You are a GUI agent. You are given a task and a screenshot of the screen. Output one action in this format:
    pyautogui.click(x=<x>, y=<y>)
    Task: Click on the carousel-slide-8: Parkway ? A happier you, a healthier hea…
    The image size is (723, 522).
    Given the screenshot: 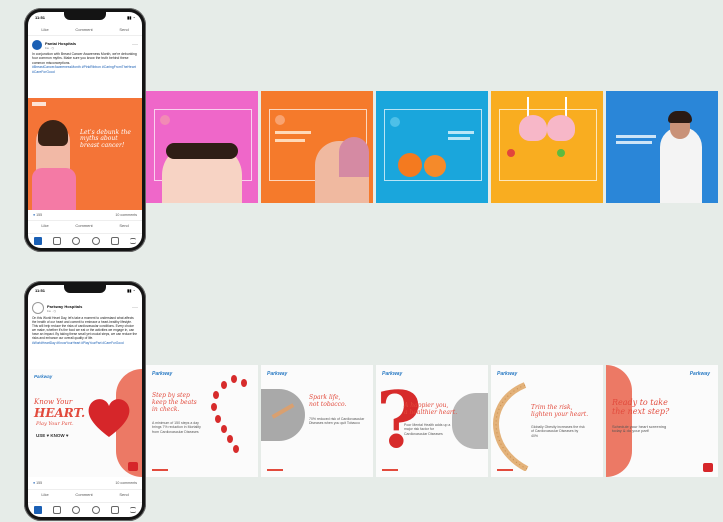 What is the action you would take?
    pyautogui.click(x=432, y=421)
    